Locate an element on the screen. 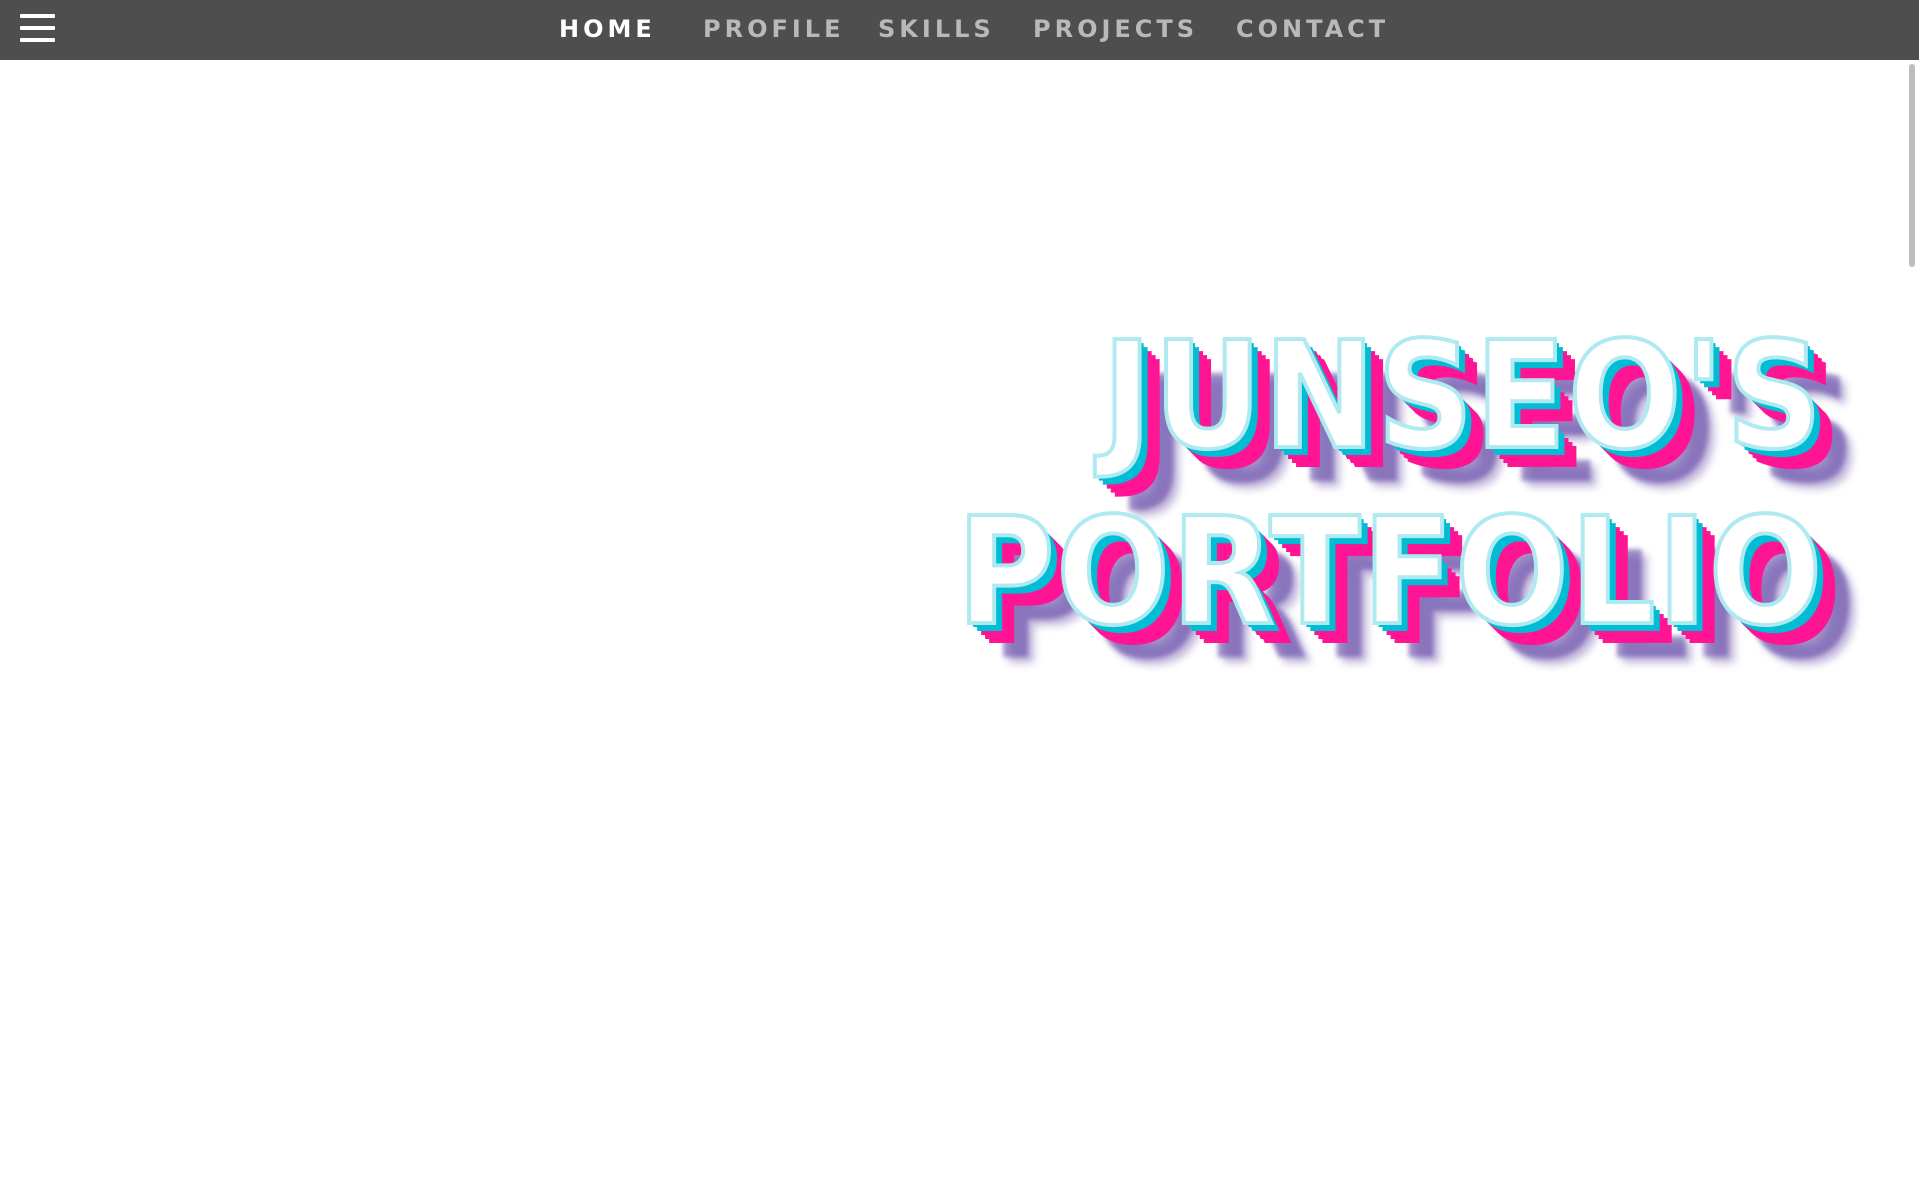 Image resolution: width=1919 pixels, height=1199 pixels. nav-link-contact: CONTACT is located at coordinates (1312, 29).